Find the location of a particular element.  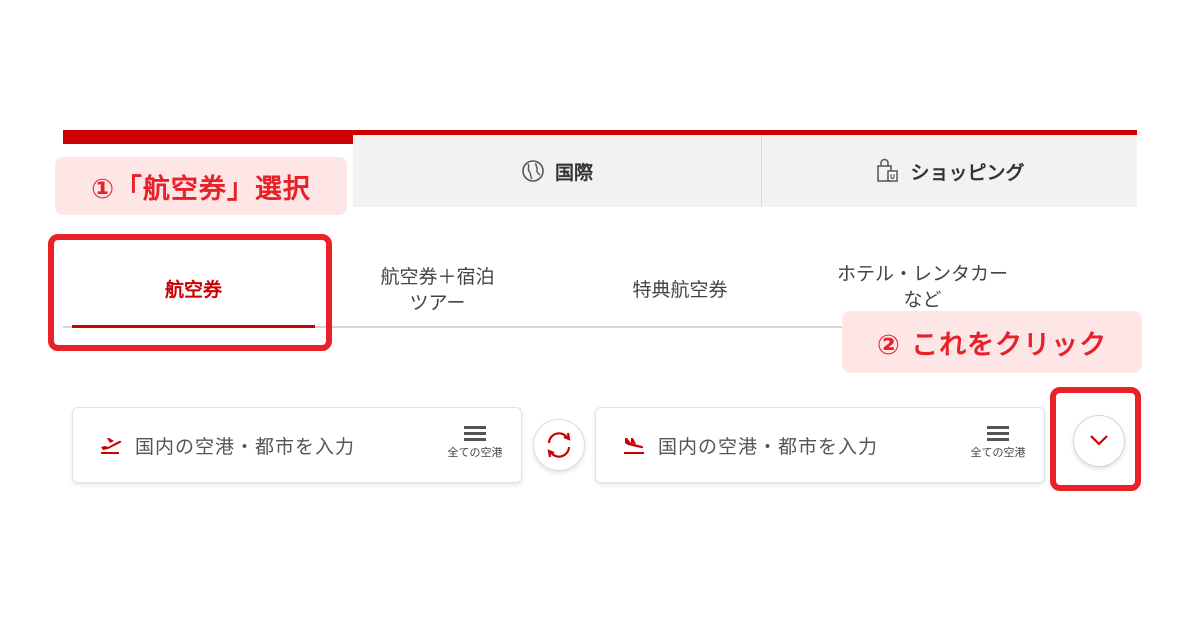

swap-icon is located at coordinates (559, 445).